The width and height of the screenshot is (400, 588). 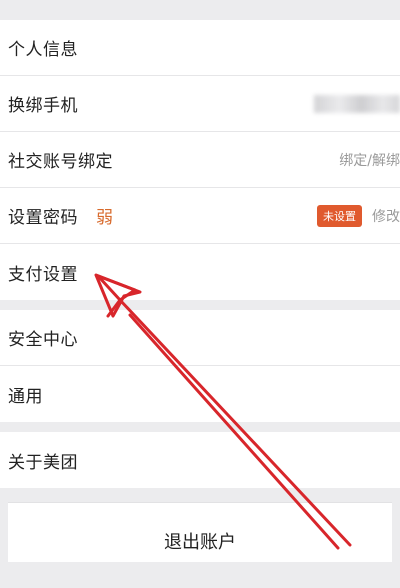 What do you see at coordinates (60, 162) in the screenshot?
I see `social-binding-label: 社交账号绑定` at bounding box center [60, 162].